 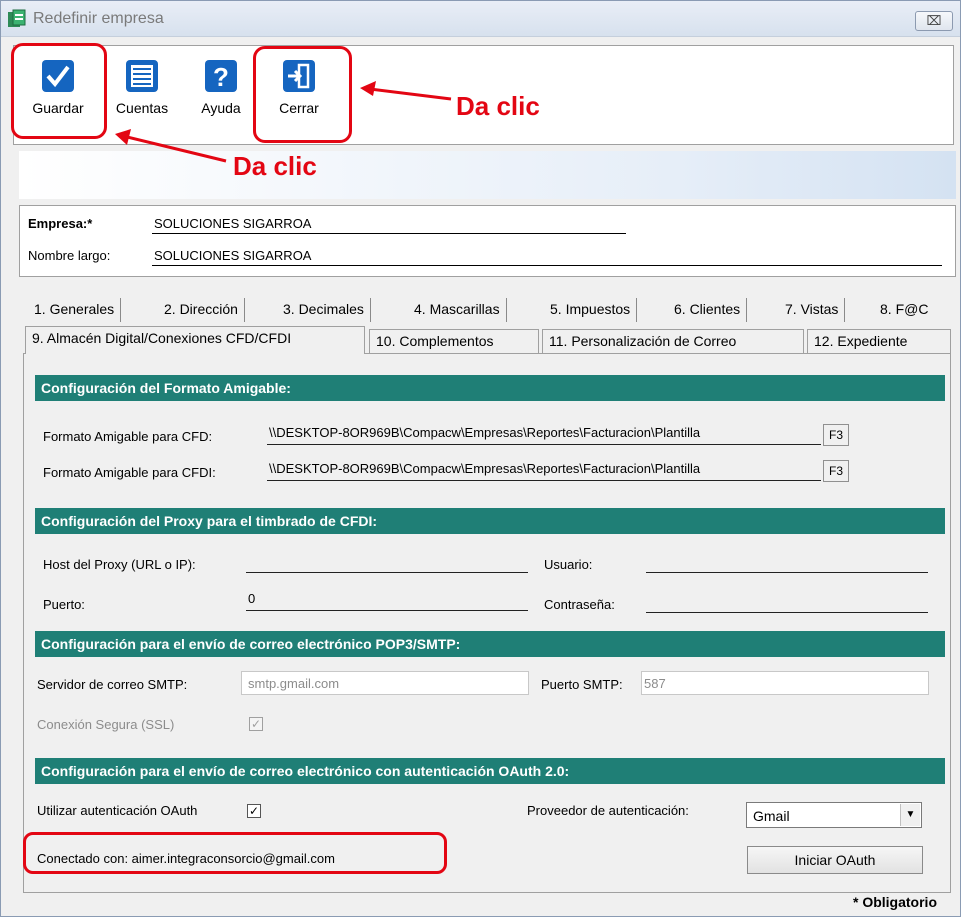 I want to click on smtp-server-field: smtp.gmail.com, so click(x=385, y=683).